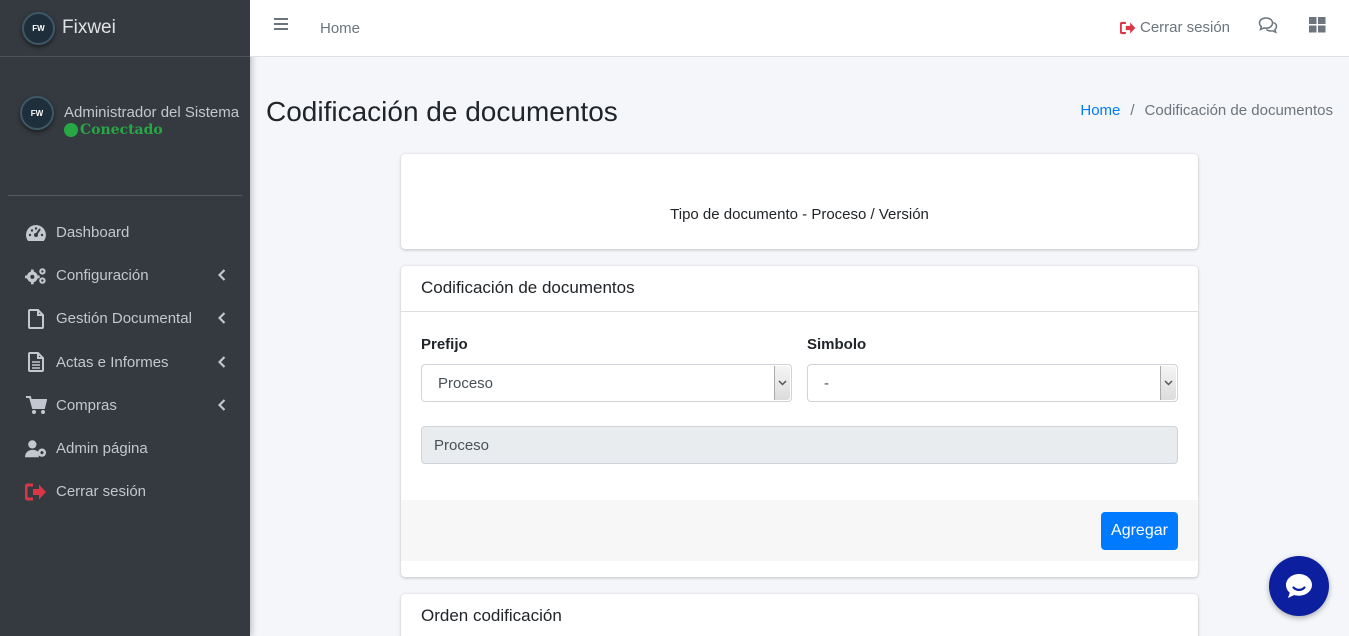 The image size is (1349, 636). What do you see at coordinates (992, 383) in the screenshot?
I see `symbol-select: -` at bounding box center [992, 383].